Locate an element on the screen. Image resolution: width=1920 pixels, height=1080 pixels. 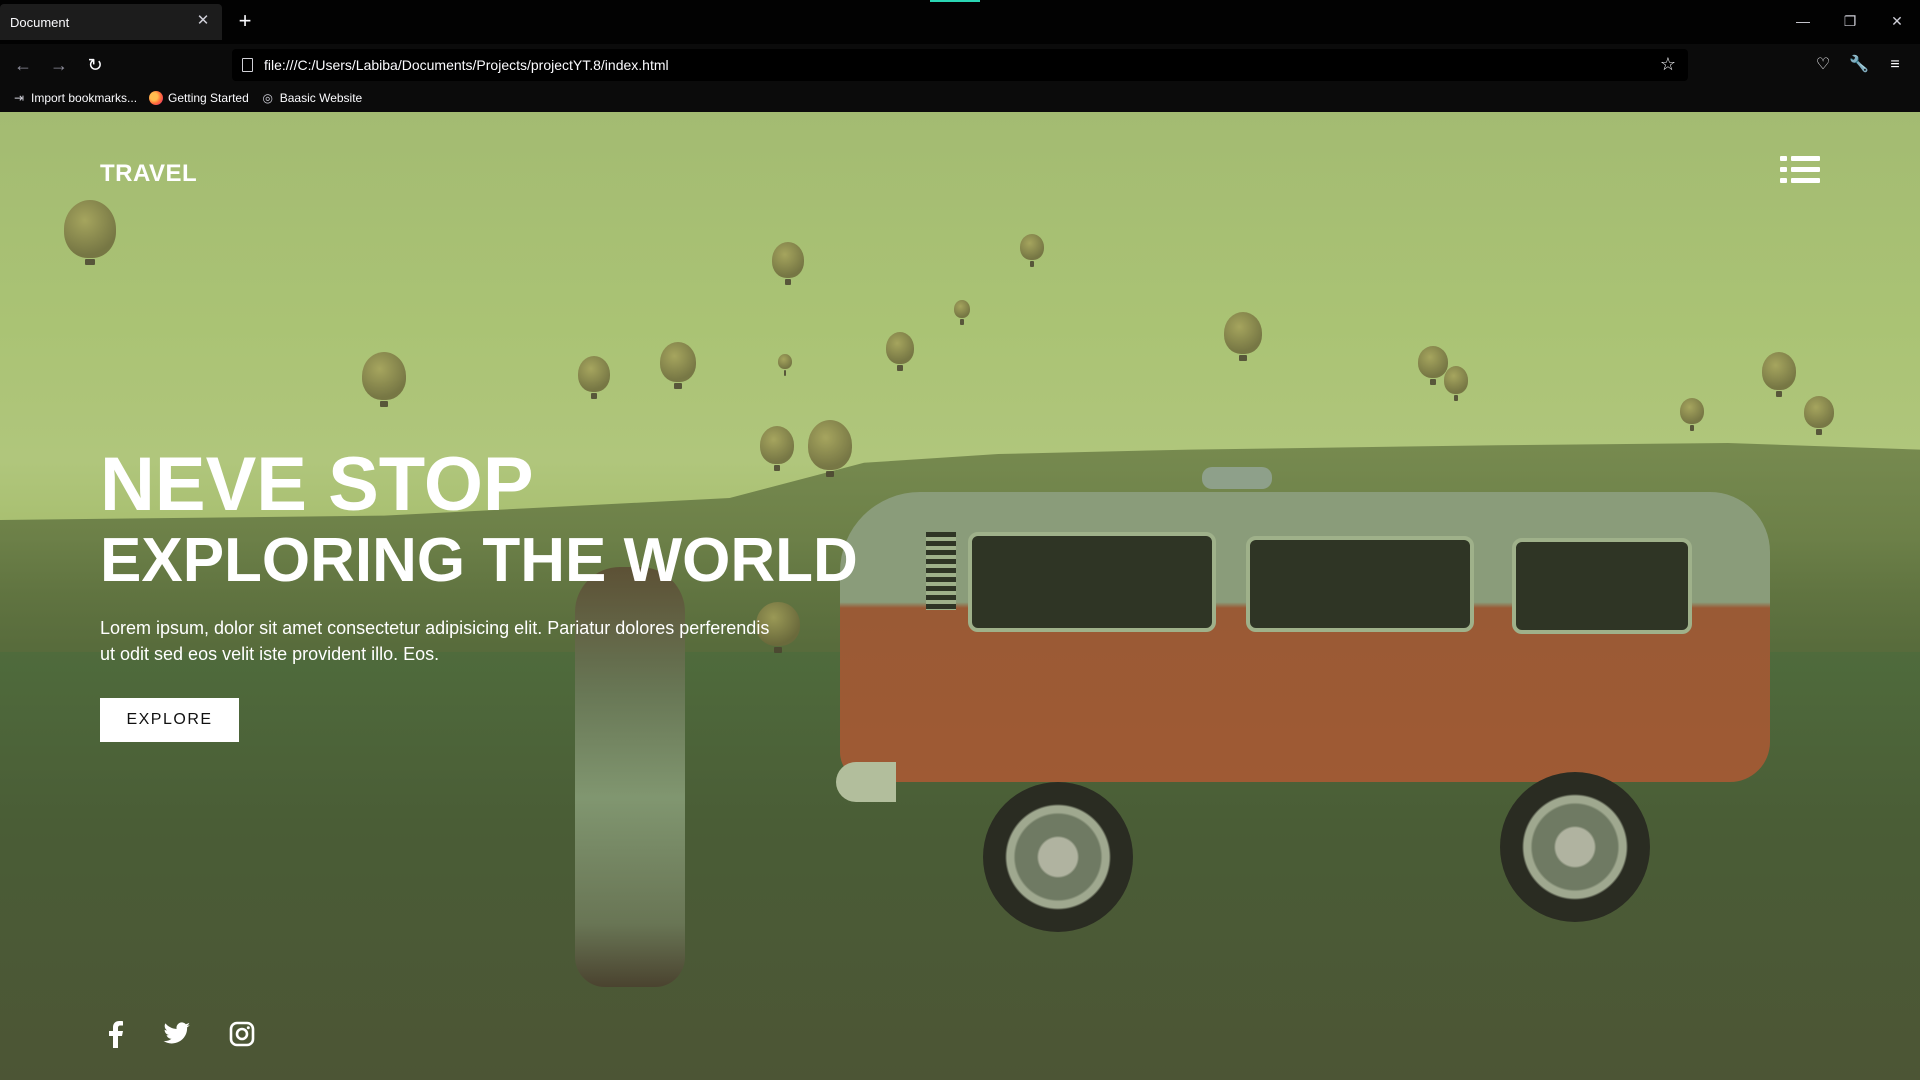
reload-icon: ↻ is located at coordinates (95, 65).